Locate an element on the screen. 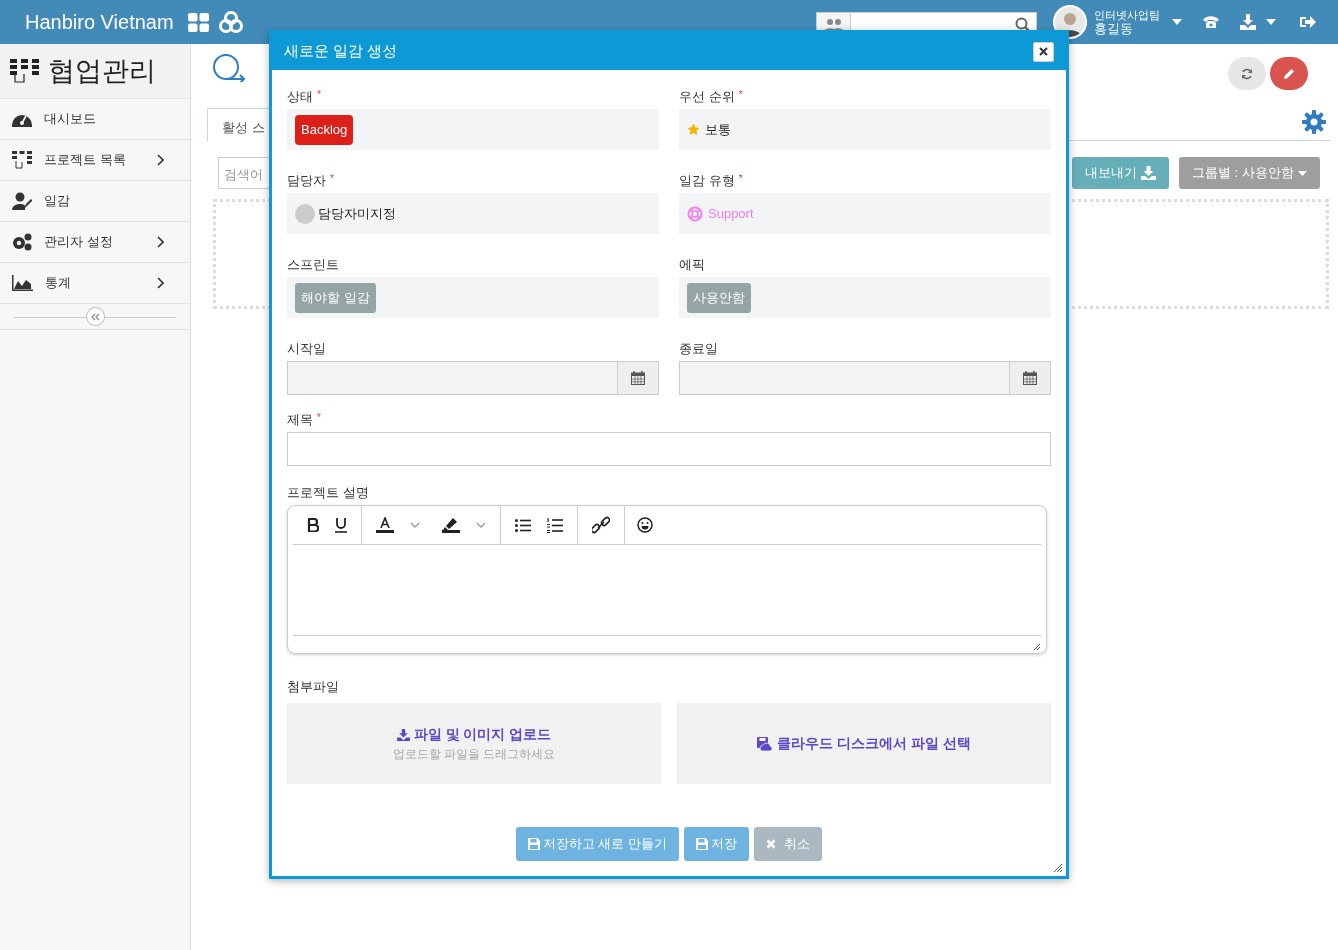 The width and height of the screenshot is (1338, 950). field-label: 시작일 is located at coordinates (306, 349).